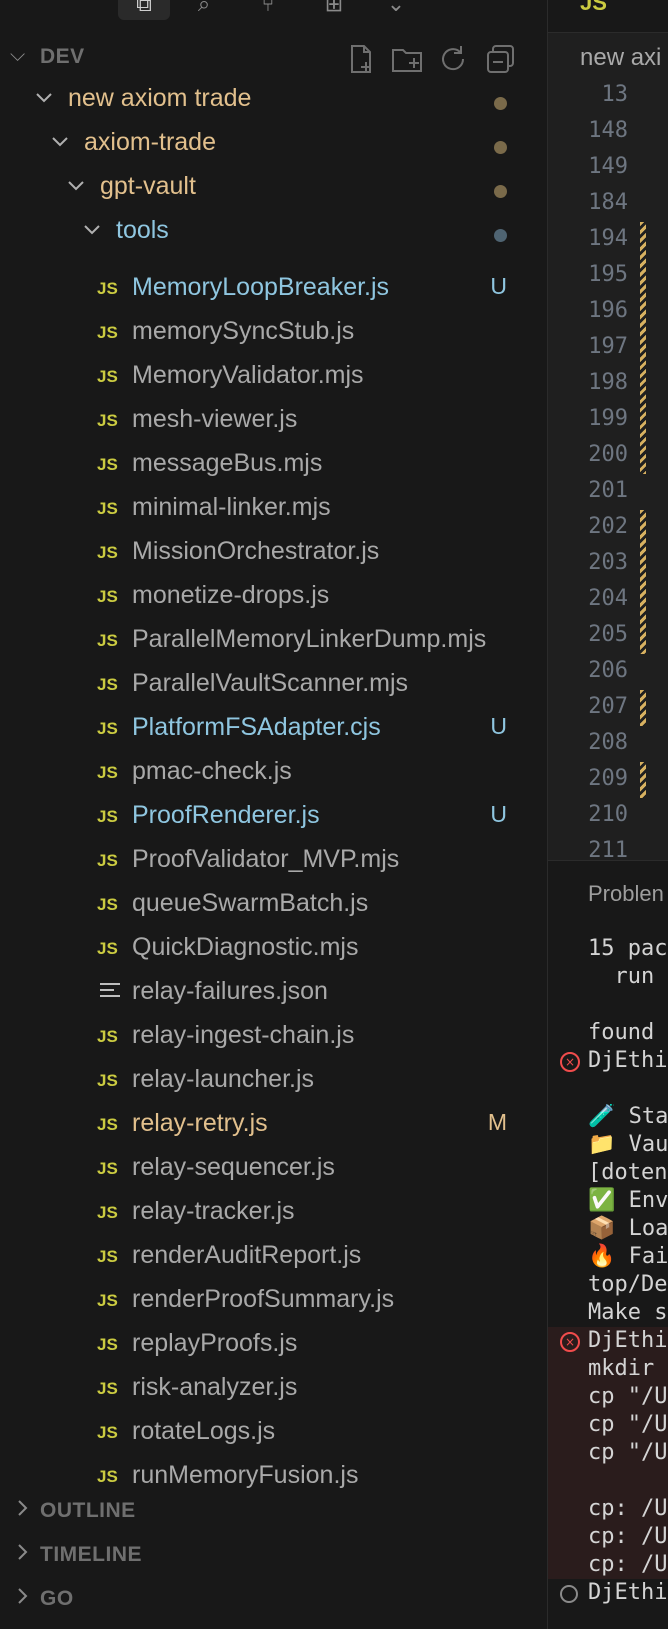  What do you see at coordinates (608, 742) in the screenshot?
I see `line-number: 208` at bounding box center [608, 742].